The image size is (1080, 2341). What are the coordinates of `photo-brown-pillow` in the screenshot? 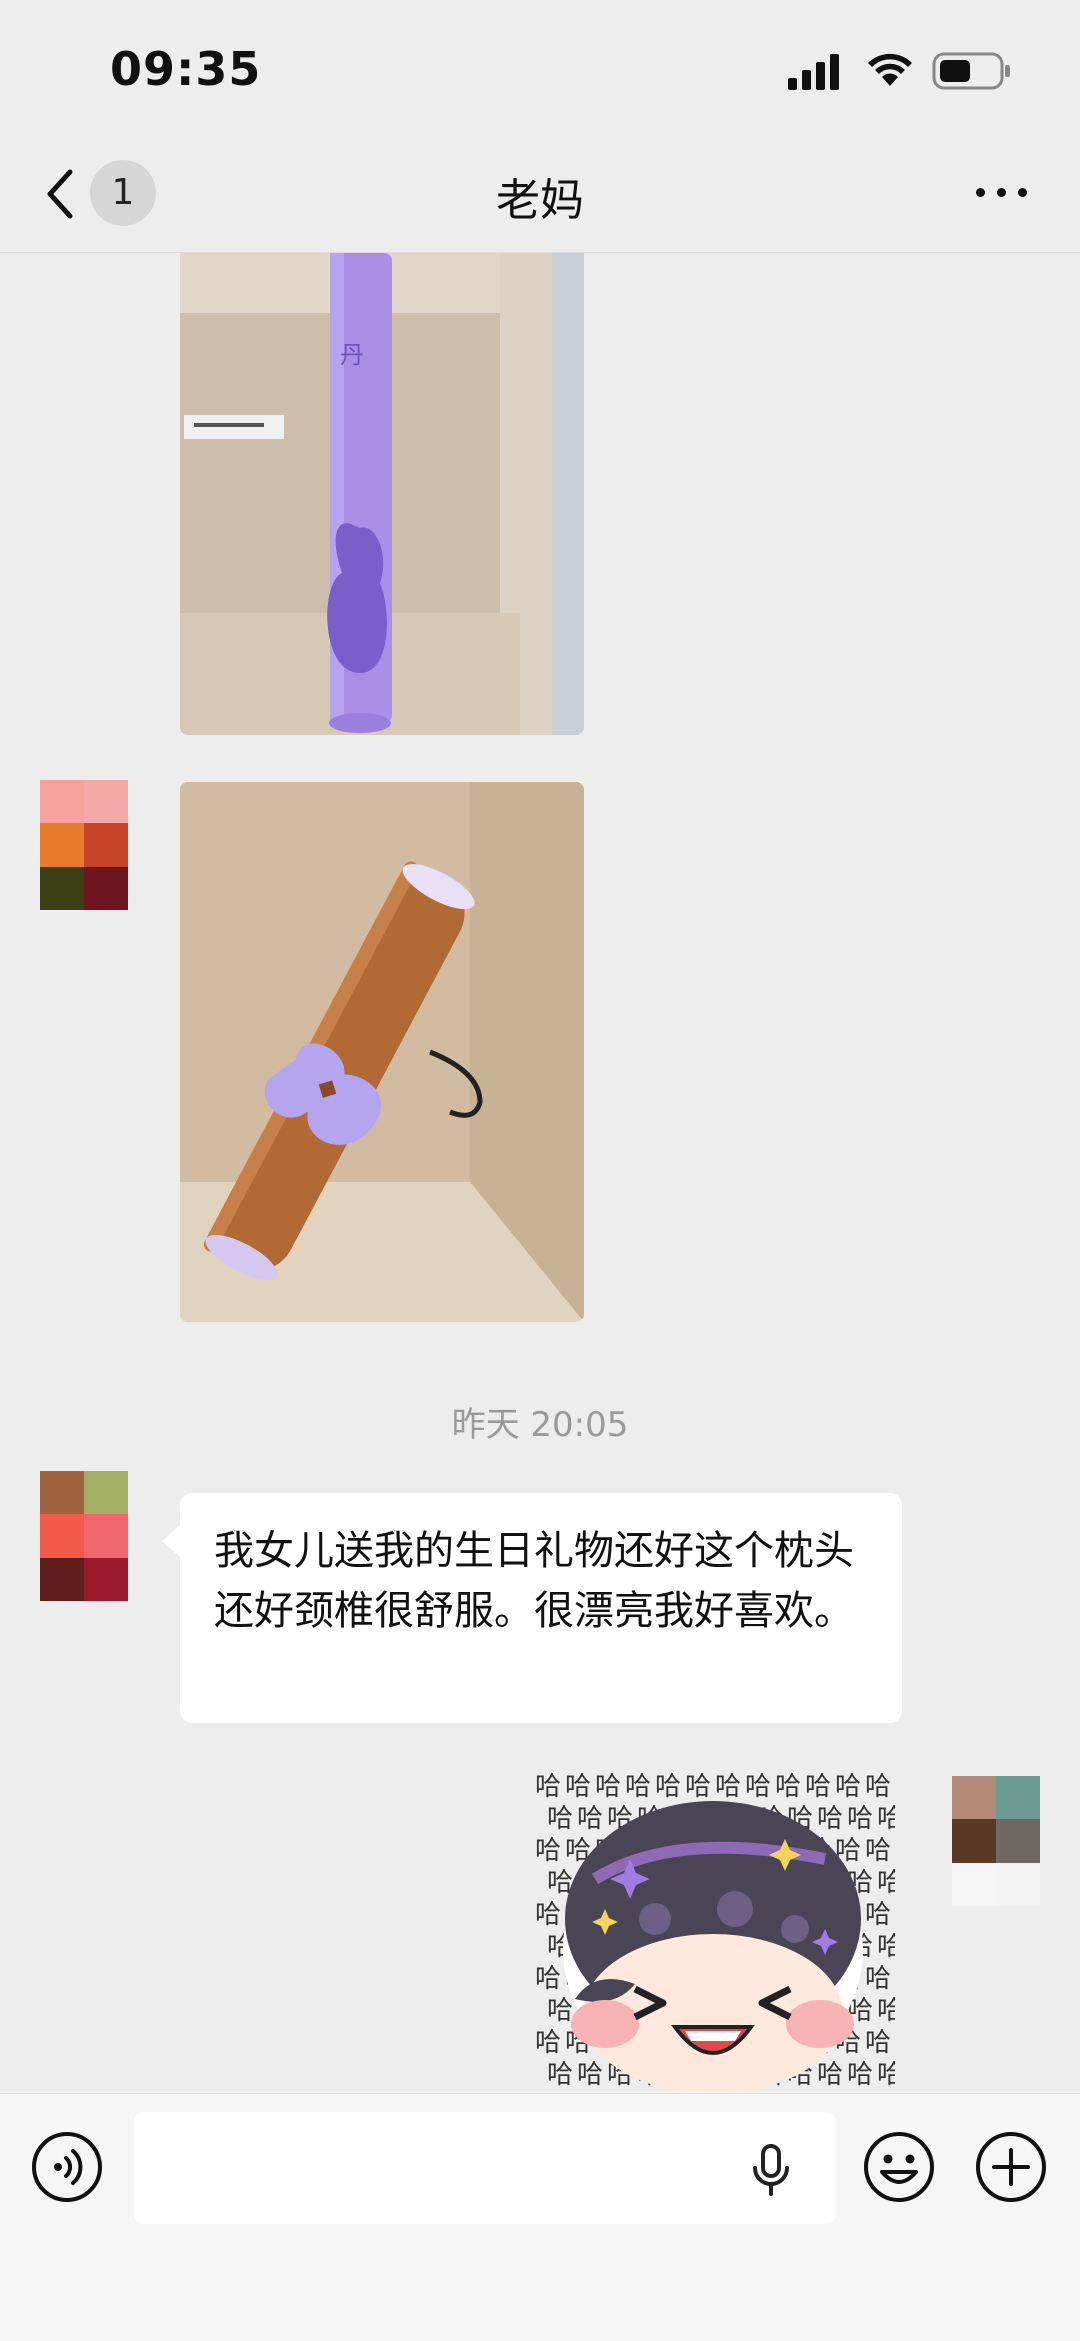 It's located at (382, 1052).